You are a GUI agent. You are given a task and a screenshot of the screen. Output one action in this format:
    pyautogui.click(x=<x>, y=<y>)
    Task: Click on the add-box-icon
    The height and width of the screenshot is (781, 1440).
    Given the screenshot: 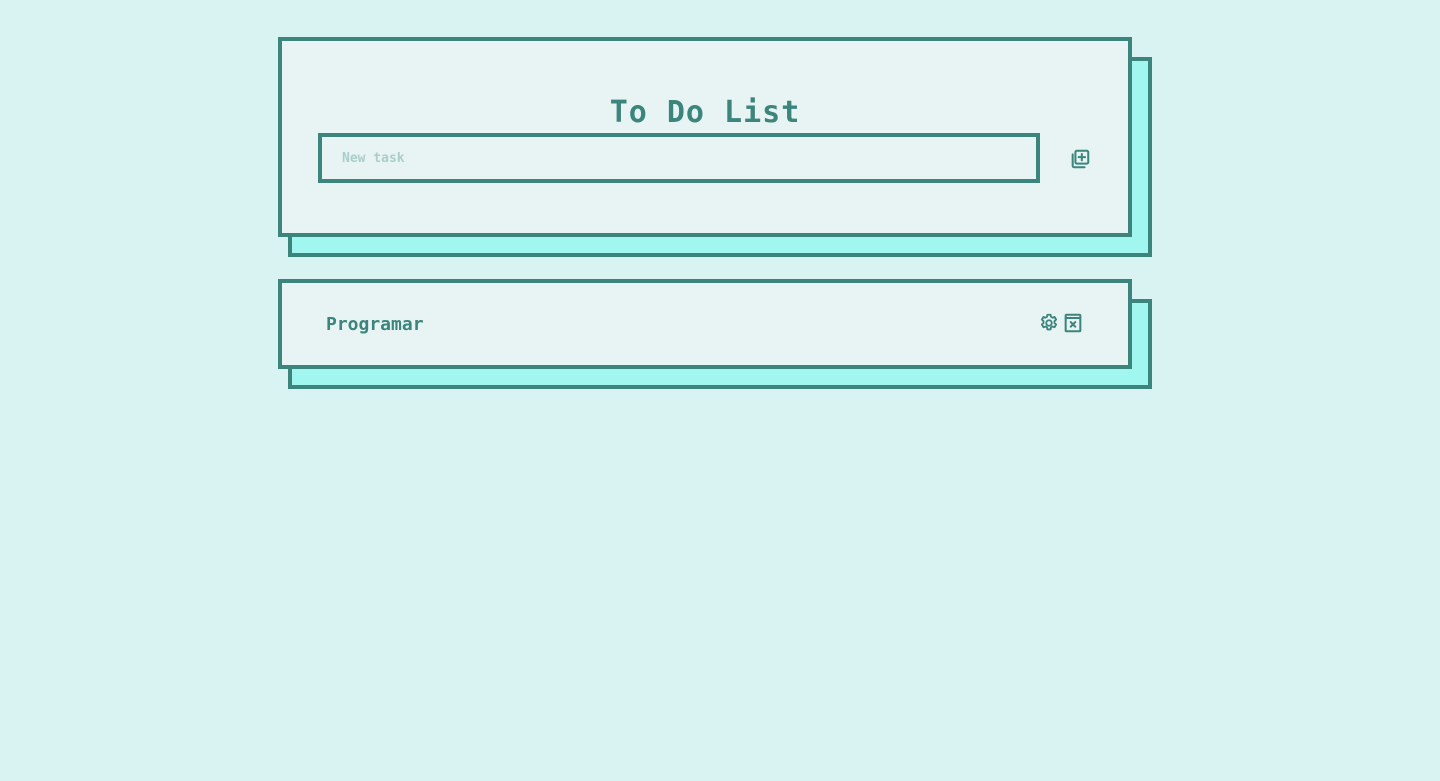 What is the action you would take?
    pyautogui.click(x=1080, y=159)
    